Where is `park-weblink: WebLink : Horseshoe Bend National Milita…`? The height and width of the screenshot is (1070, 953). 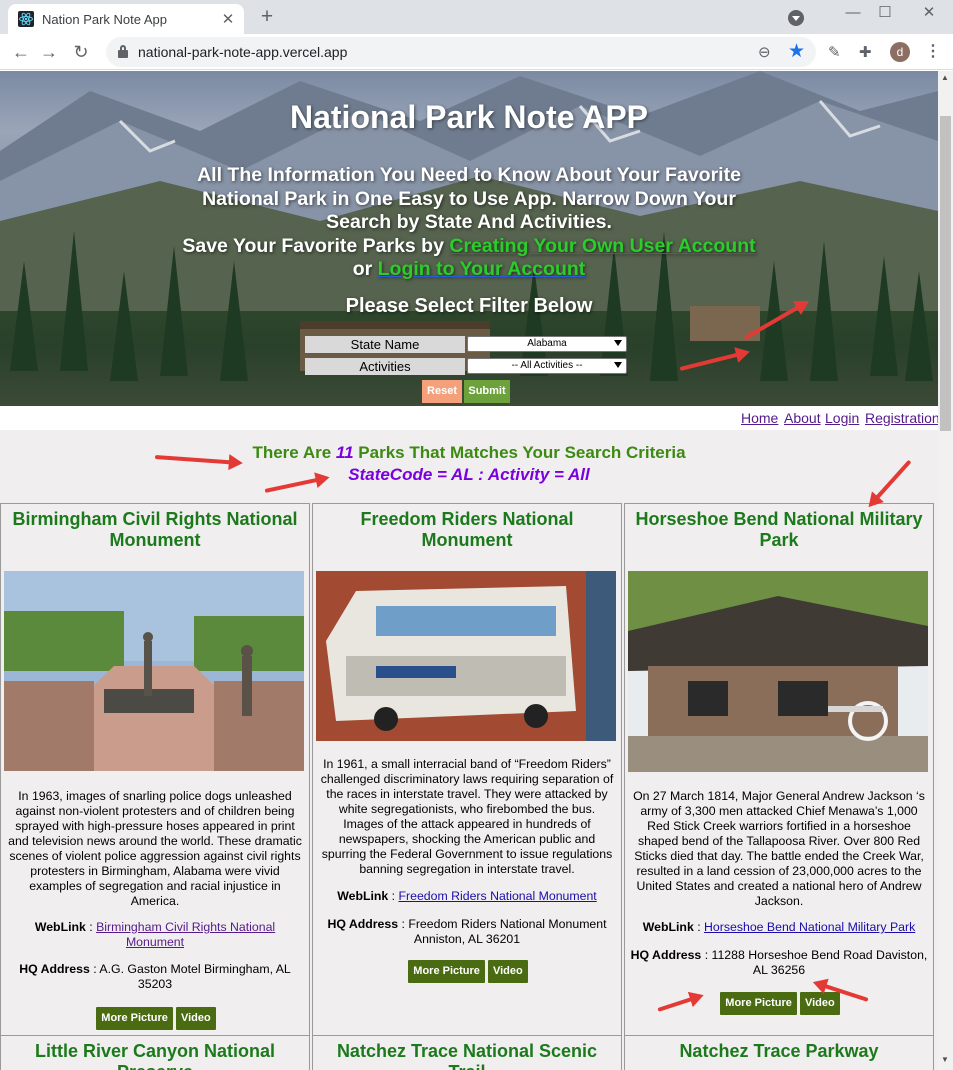
park-weblink: WebLink : Horseshoe Bend National Milita… is located at coordinates (779, 927).